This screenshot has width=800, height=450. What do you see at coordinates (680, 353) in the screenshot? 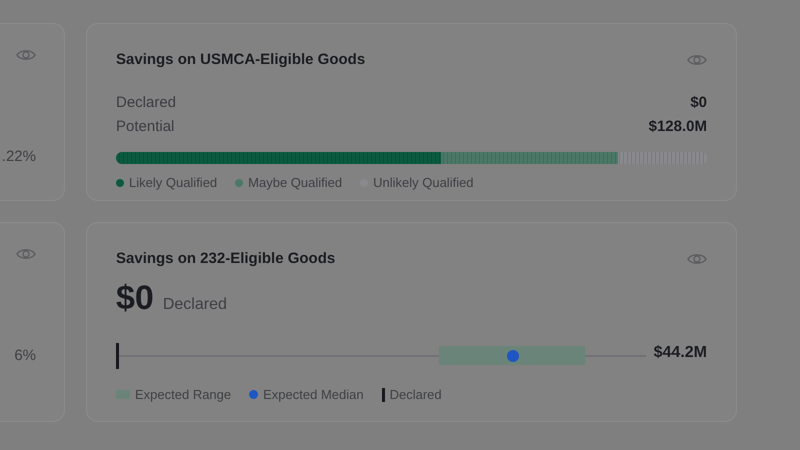
I see `max-value: $44.2M` at bounding box center [680, 353].